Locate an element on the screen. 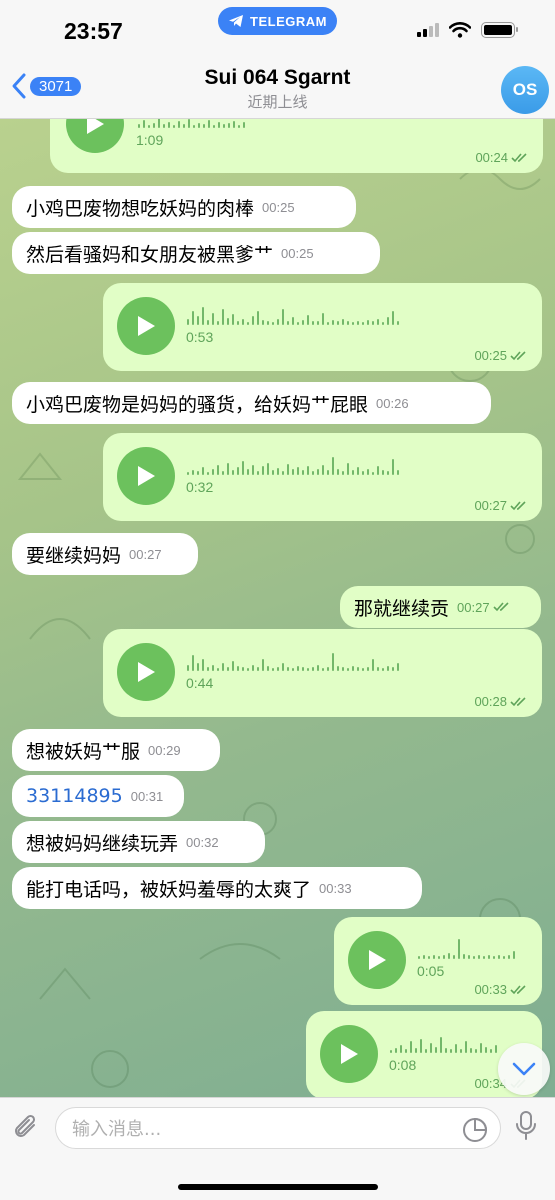  chevron-down-icon is located at coordinates (524, 1069).